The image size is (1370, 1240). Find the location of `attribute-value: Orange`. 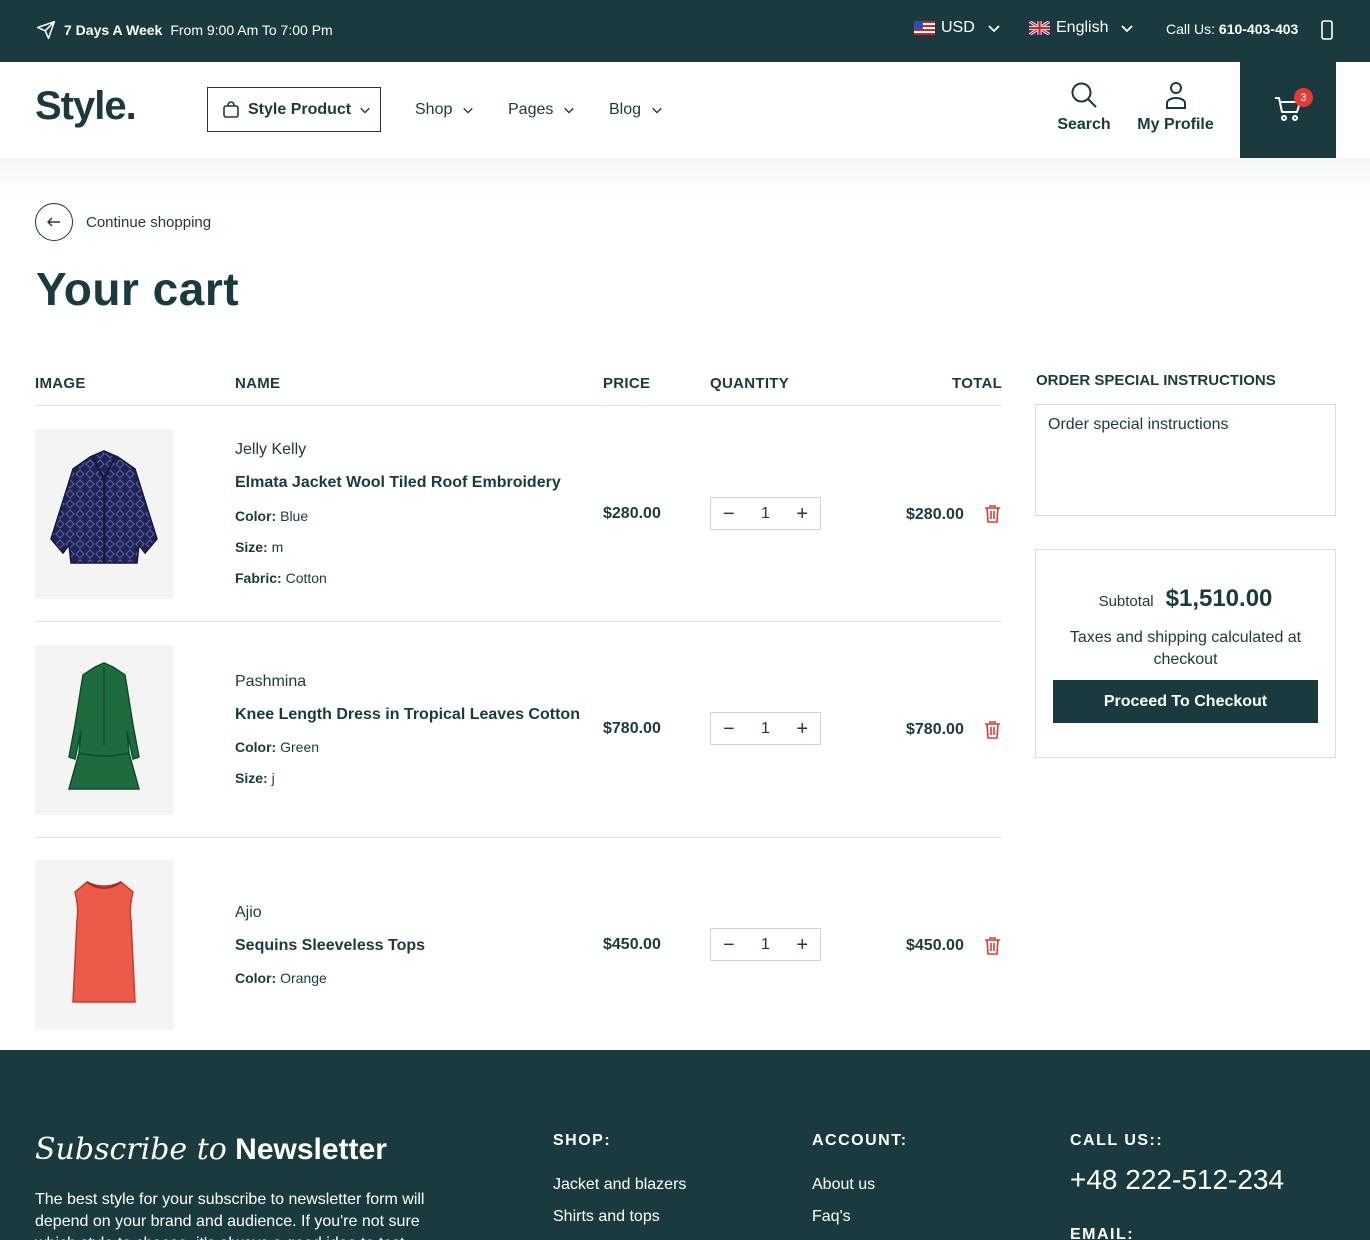

attribute-value: Orange is located at coordinates (303, 978).